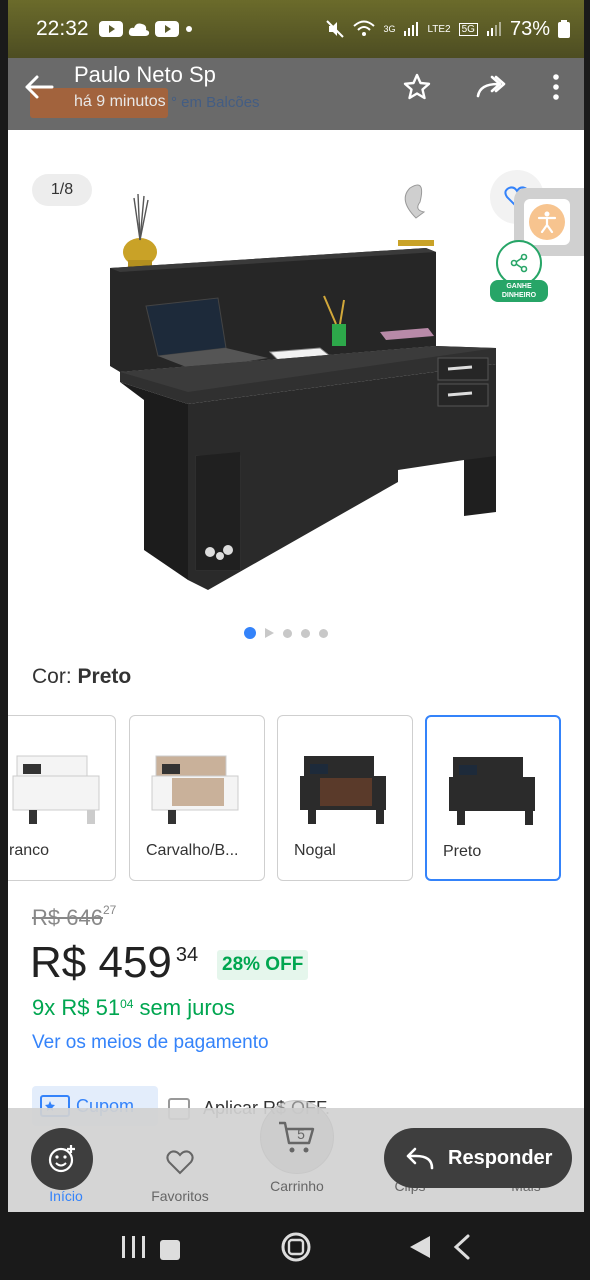  What do you see at coordinates (62, 28) in the screenshot?
I see `clock: 22:32` at bounding box center [62, 28].